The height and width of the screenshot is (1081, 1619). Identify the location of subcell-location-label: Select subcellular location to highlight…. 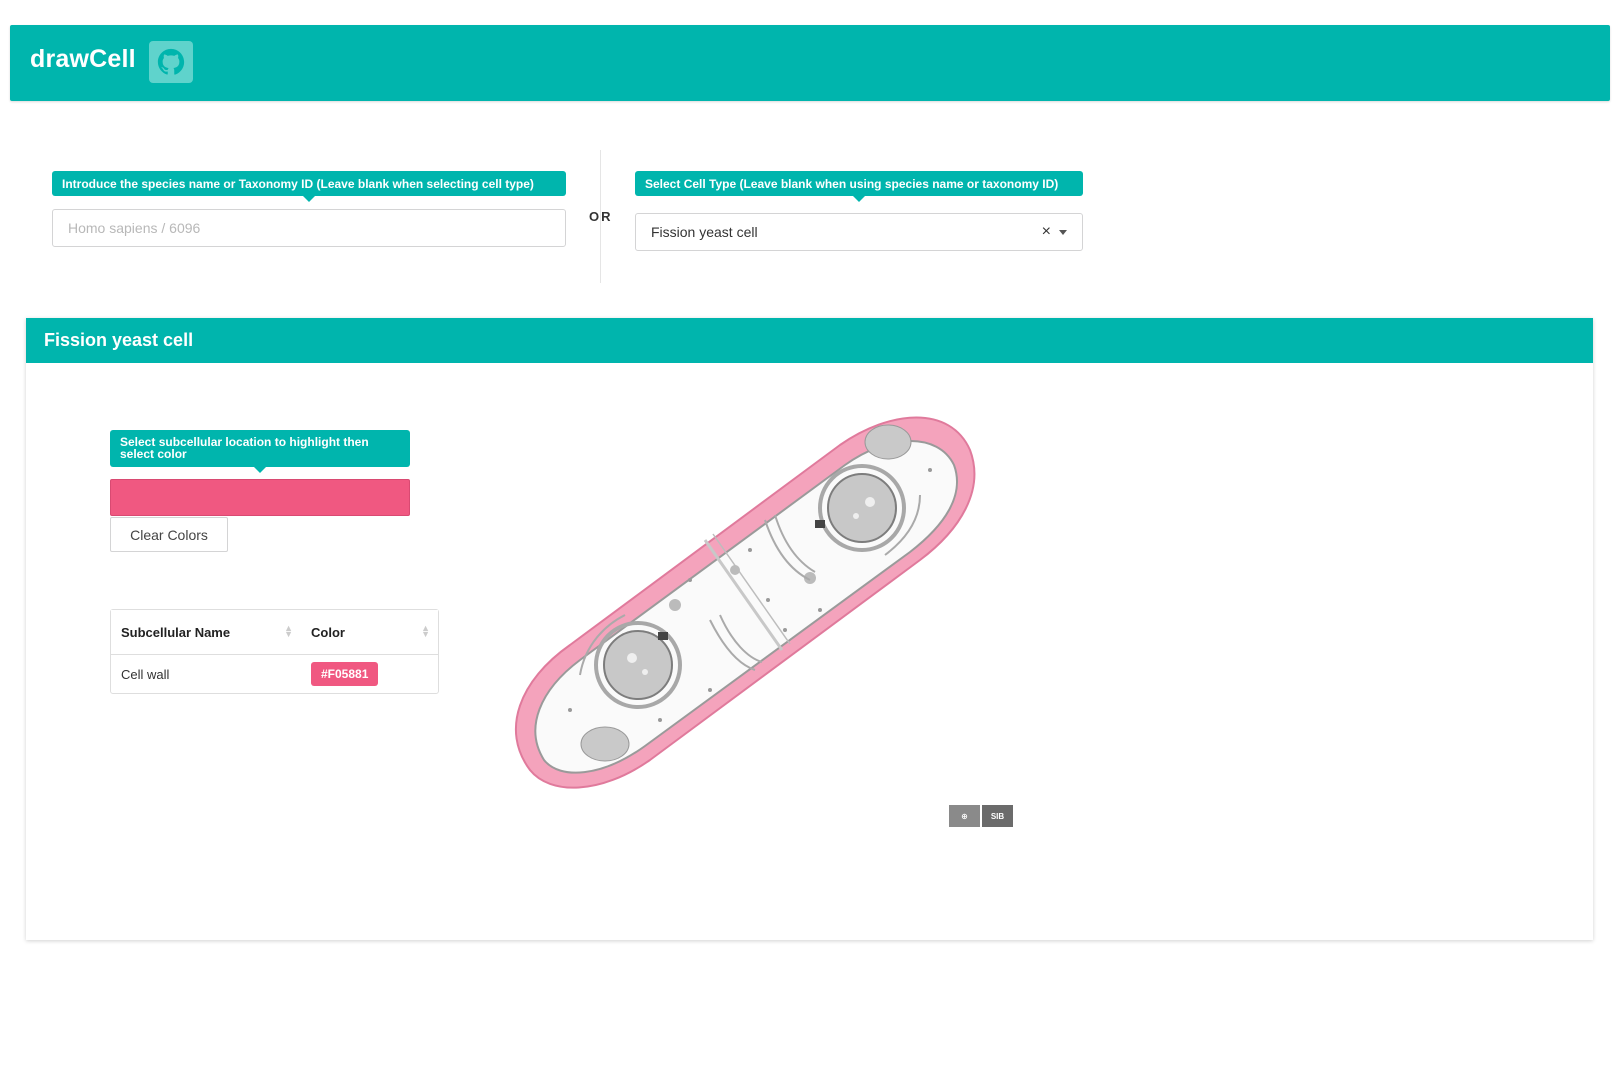
(260, 451).